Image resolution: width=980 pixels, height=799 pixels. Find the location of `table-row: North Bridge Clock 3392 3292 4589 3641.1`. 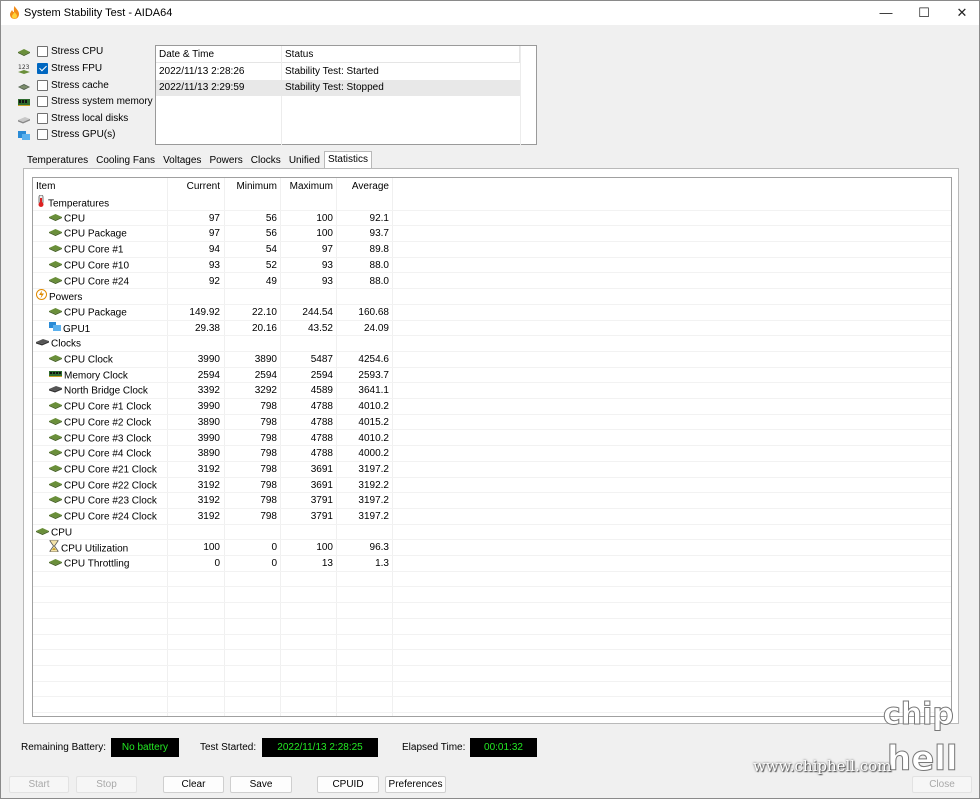

table-row: North Bridge Clock 3392 3292 4589 3641.1 is located at coordinates (492, 391).